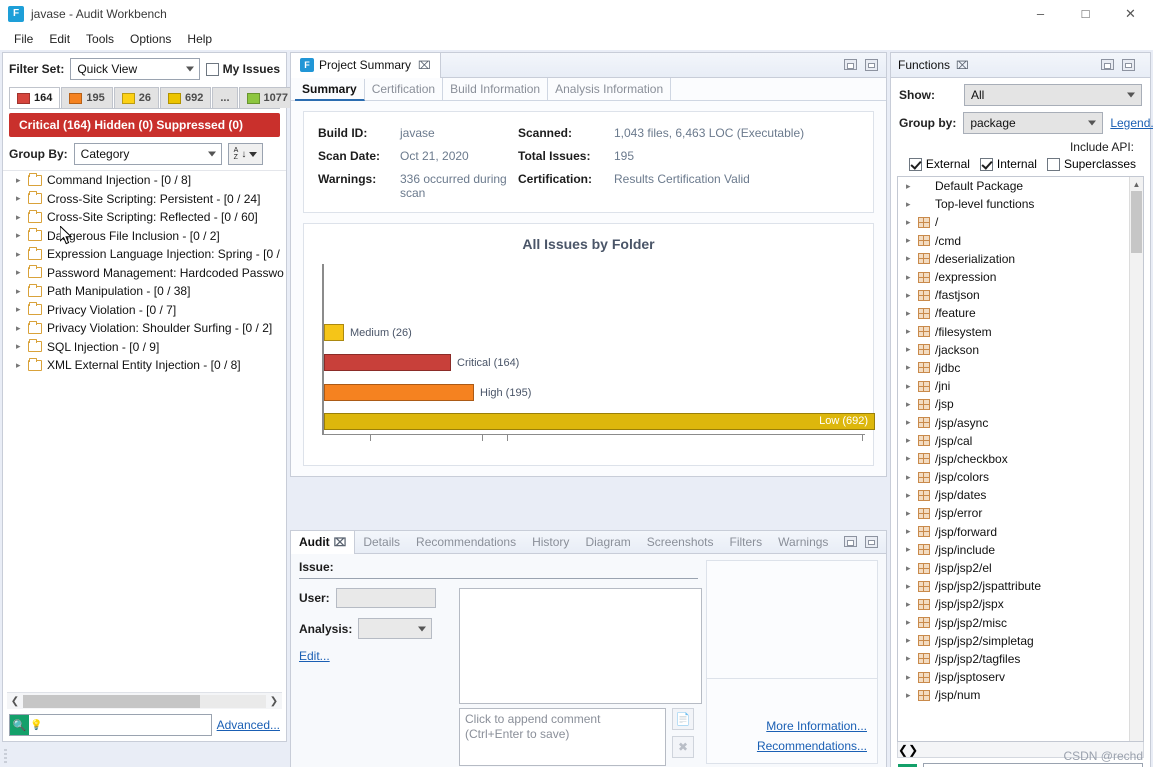 The height and width of the screenshot is (767, 1153). I want to click on internal-checkbox: Internal, so click(1008, 164).